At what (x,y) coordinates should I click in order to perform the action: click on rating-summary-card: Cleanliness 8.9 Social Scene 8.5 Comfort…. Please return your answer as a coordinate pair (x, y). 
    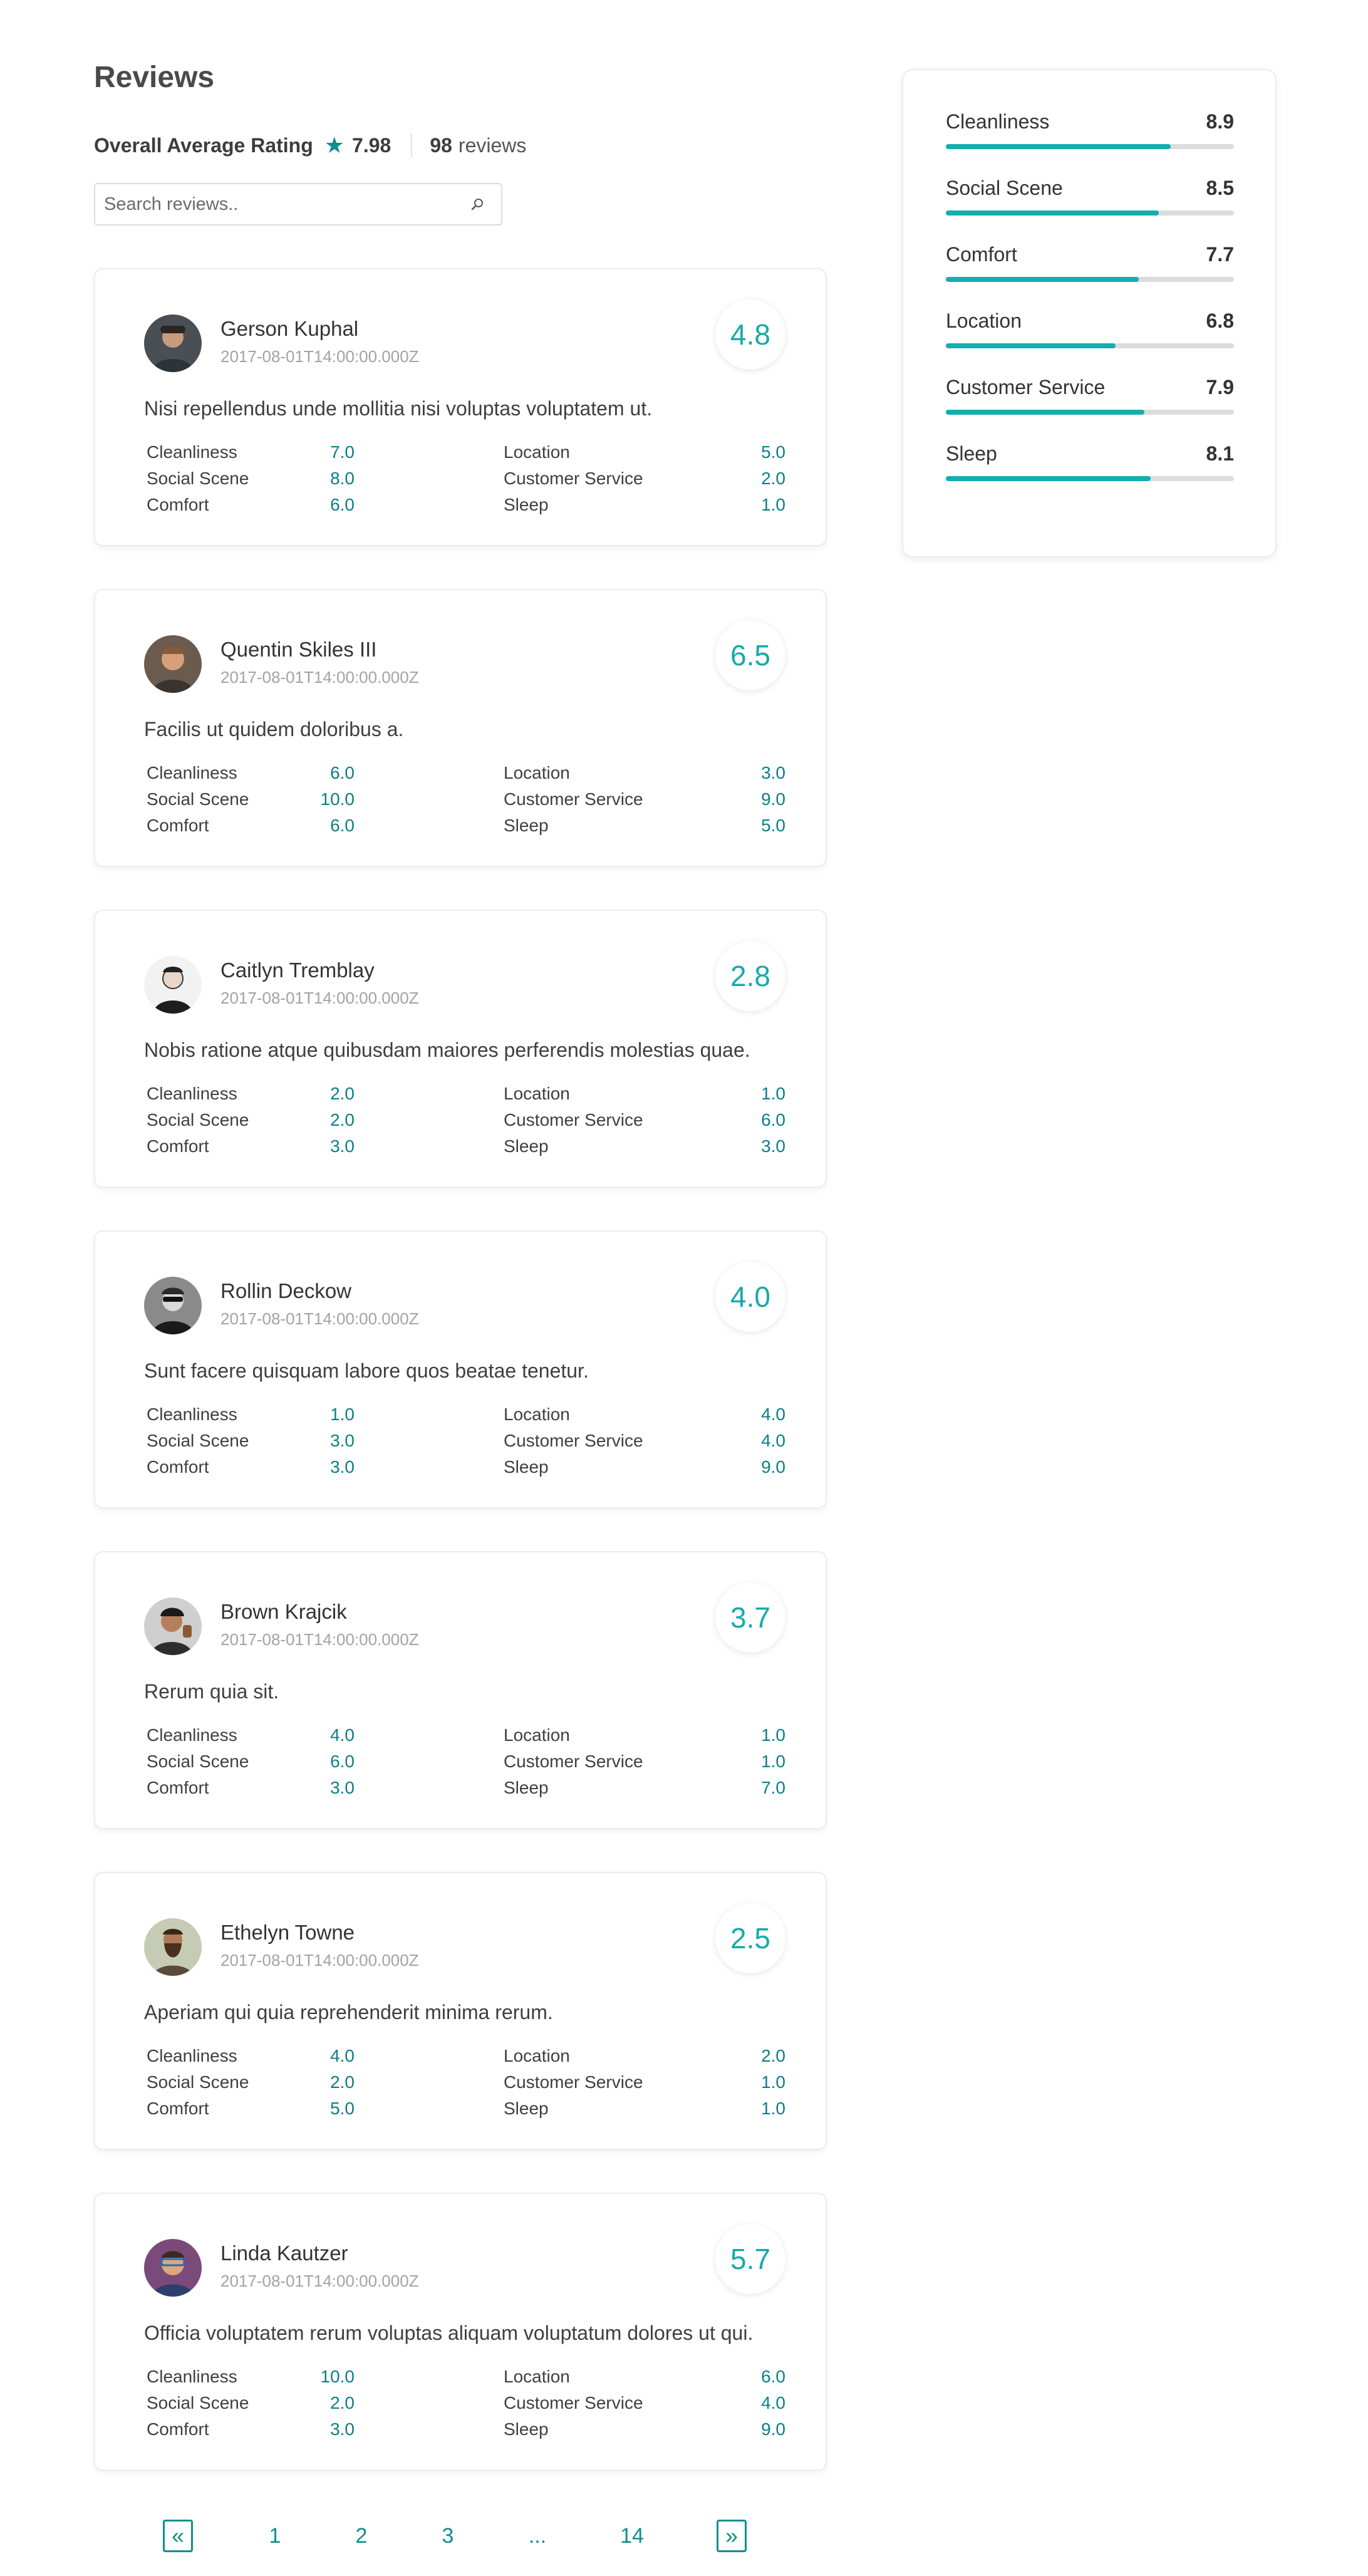
    Looking at the image, I should click on (1090, 313).